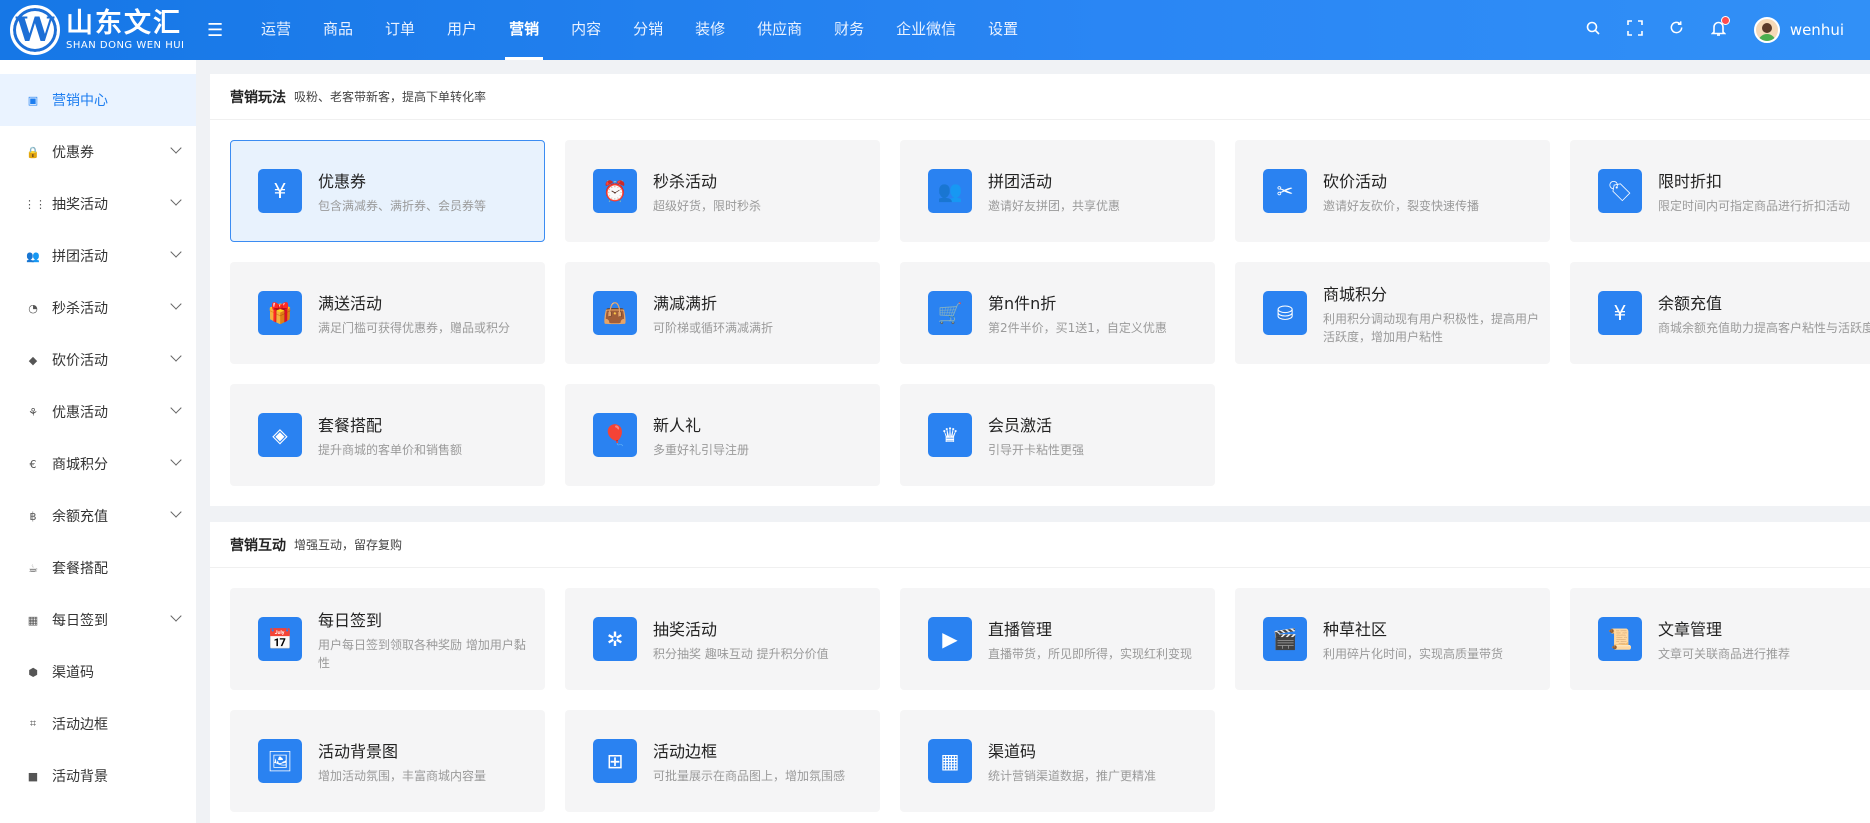 This screenshot has width=1870, height=823. I want to click on feature-card: ¥ 优惠券 包含满减券、满折券、会员券等, so click(387, 191).